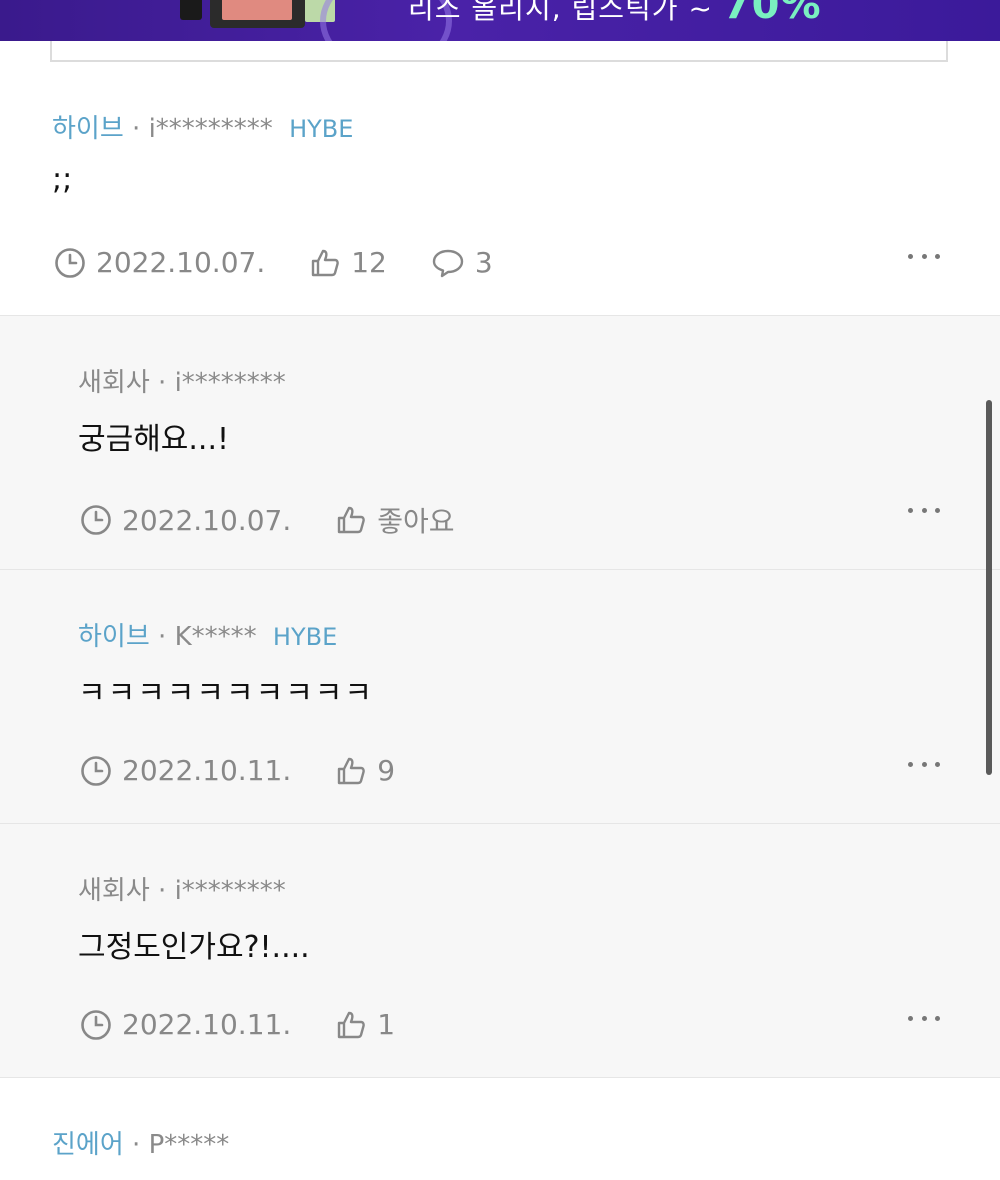 The width and height of the screenshot is (1000, 1180). I want to click on company-name: 진에어, so click(88, 1145).